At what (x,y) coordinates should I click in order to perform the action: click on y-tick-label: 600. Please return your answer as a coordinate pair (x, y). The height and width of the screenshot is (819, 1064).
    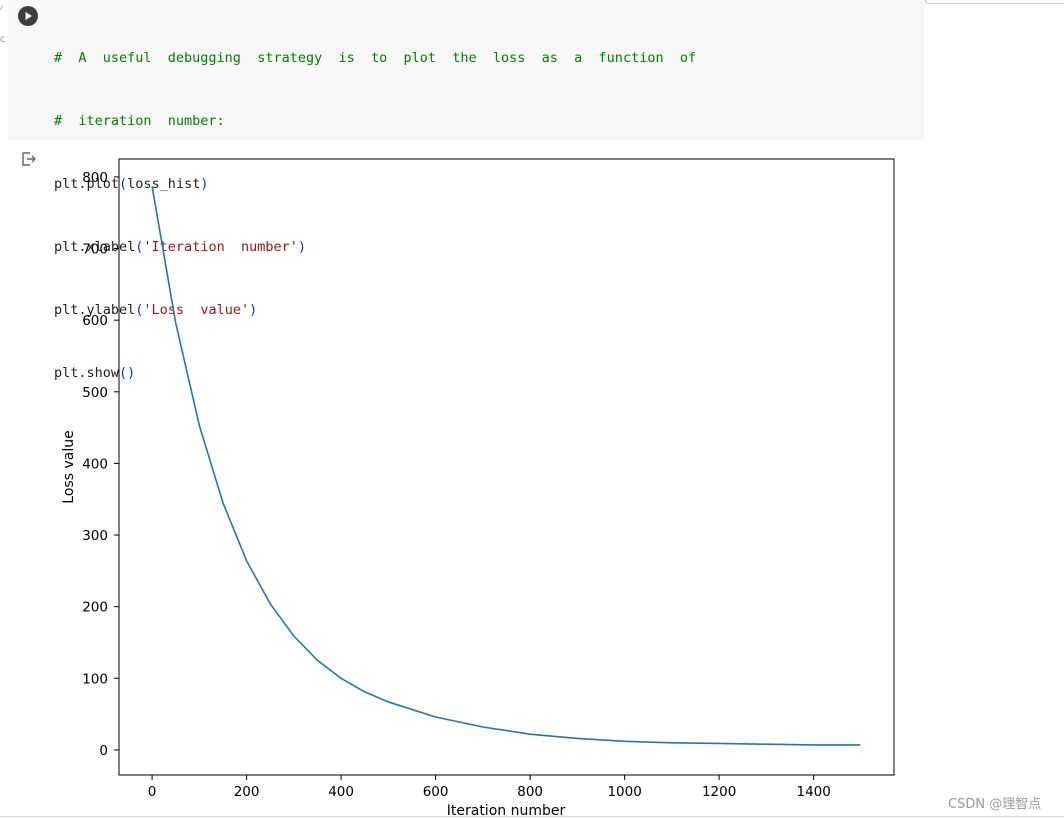
    Looking at the image, I should click on (95, 321).